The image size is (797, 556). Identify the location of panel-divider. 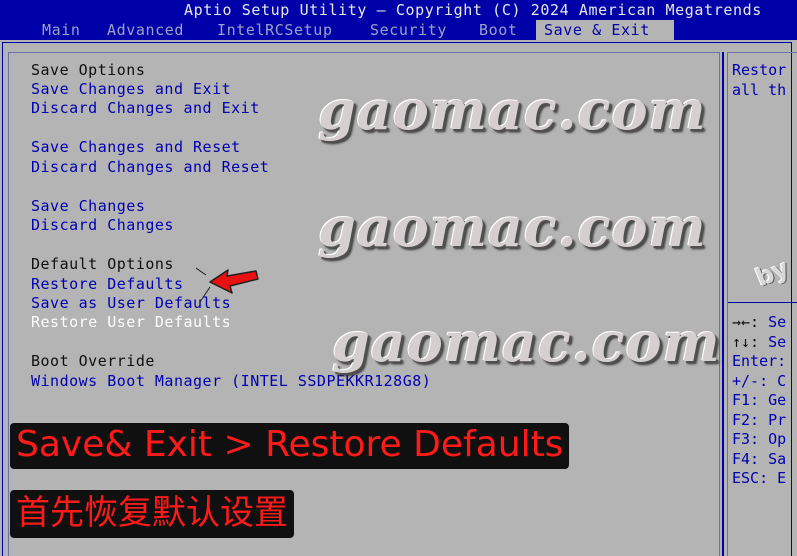
(723, 304).